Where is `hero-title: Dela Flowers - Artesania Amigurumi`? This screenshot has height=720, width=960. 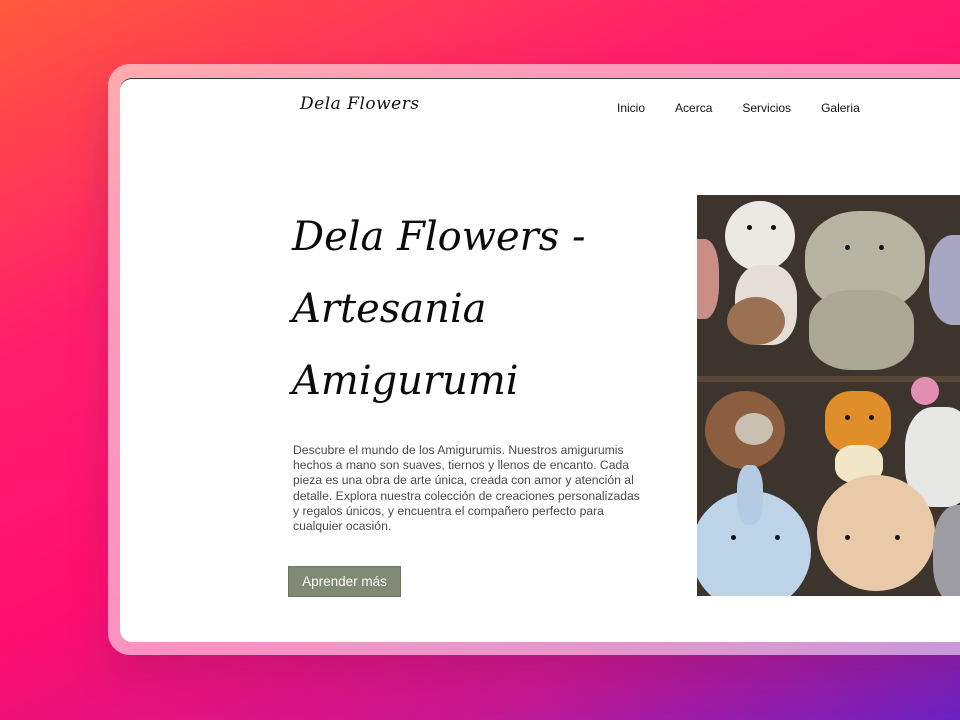
hero-title: Dela Flowers - Artesania Amigurumi is located at coordinates (439, 309).